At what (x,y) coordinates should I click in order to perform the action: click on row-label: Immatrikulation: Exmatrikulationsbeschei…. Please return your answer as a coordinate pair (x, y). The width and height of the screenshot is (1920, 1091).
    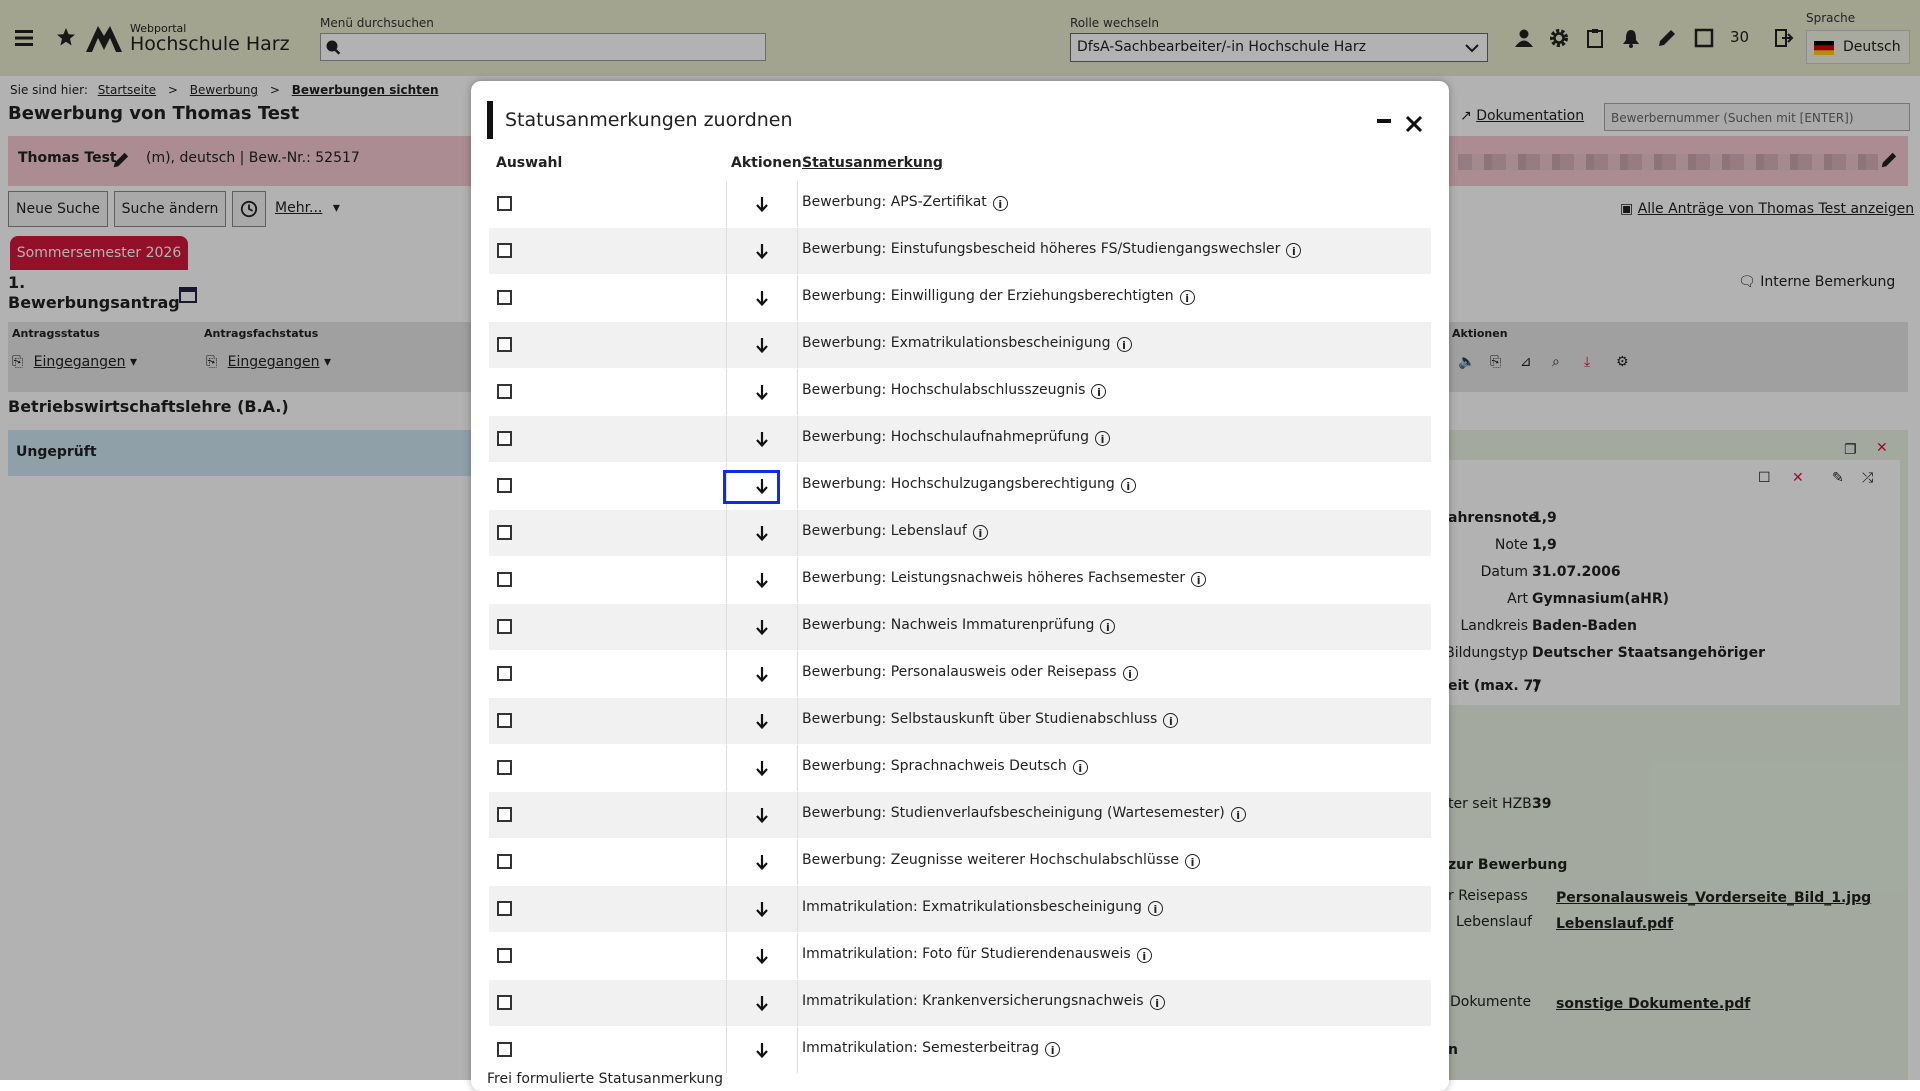
    Looking at the image, I should click on (972, 907).